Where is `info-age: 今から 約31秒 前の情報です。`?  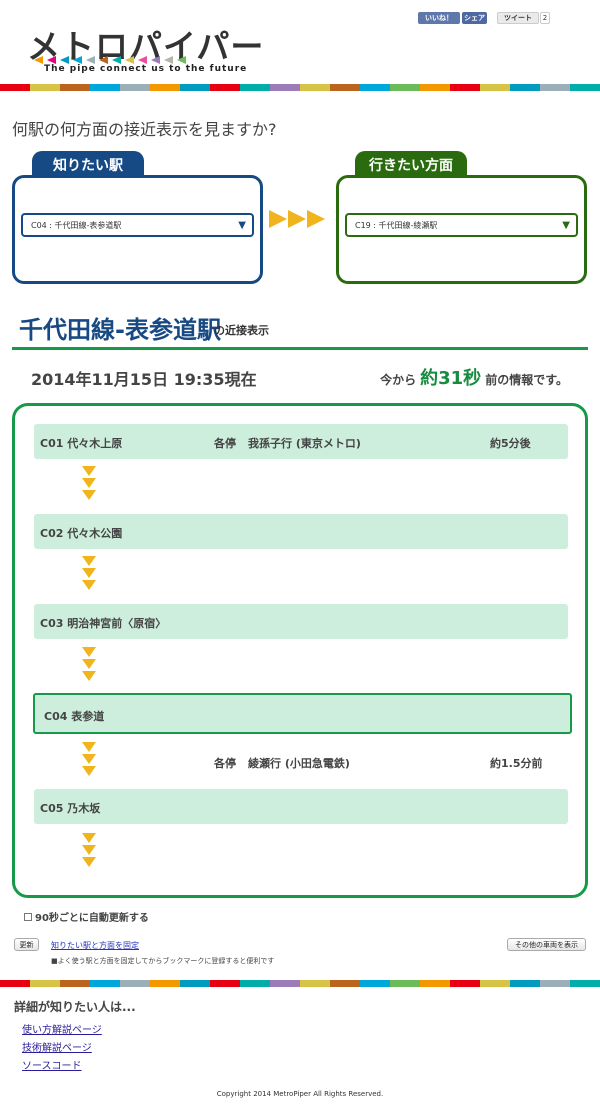 info-age: 今から 約31秒 前の情報です。 is located at coordinates (474, 377).